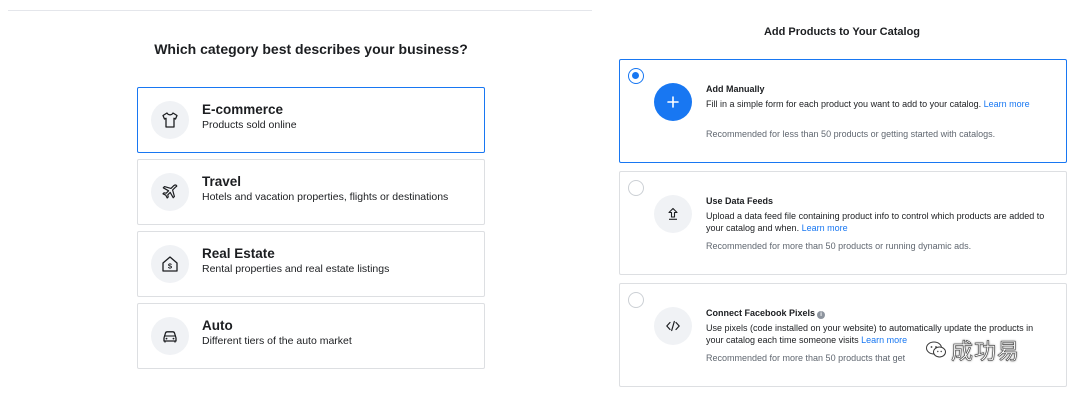 This screenshot has height=395, width=1080. Describe the element at coordinates (636, 300) in the screenshot. I see `radio-facebook-pixels` at that location.